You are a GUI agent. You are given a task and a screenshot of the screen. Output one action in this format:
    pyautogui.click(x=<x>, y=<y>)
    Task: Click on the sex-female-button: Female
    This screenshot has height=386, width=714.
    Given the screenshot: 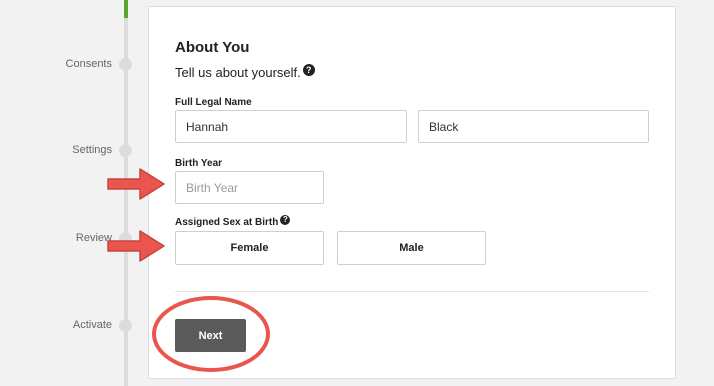 What is the action you would take?
    pyautogui.click(x=249, y=248)
    